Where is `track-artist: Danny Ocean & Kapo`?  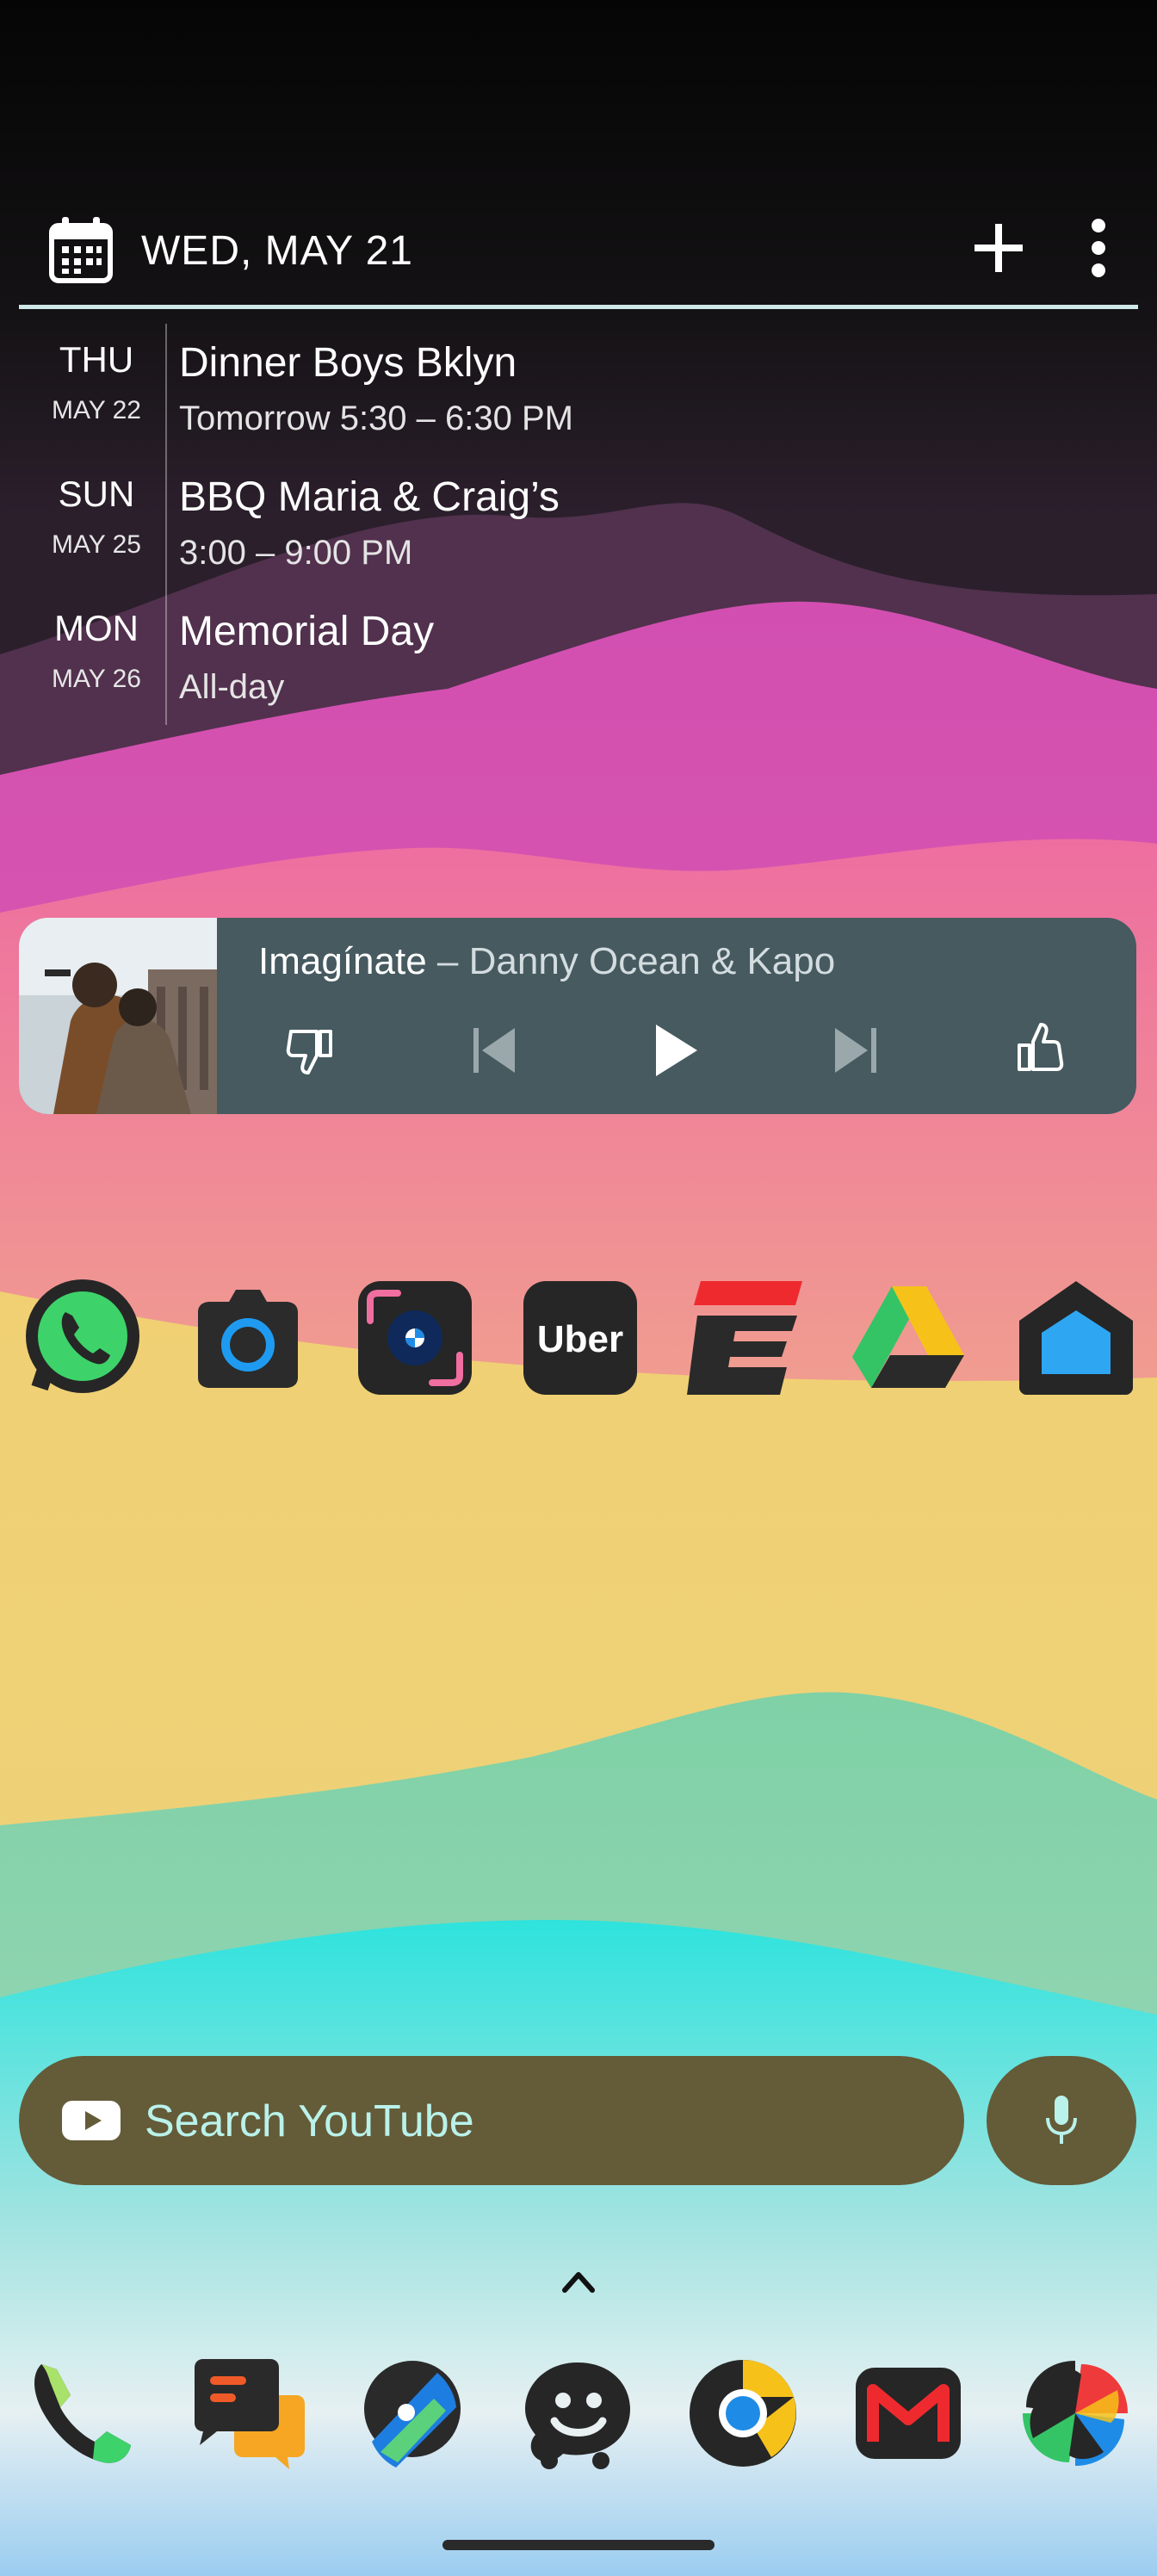
track-artist: Danny Ocean & Kapo is located at coordinates (652, 961).